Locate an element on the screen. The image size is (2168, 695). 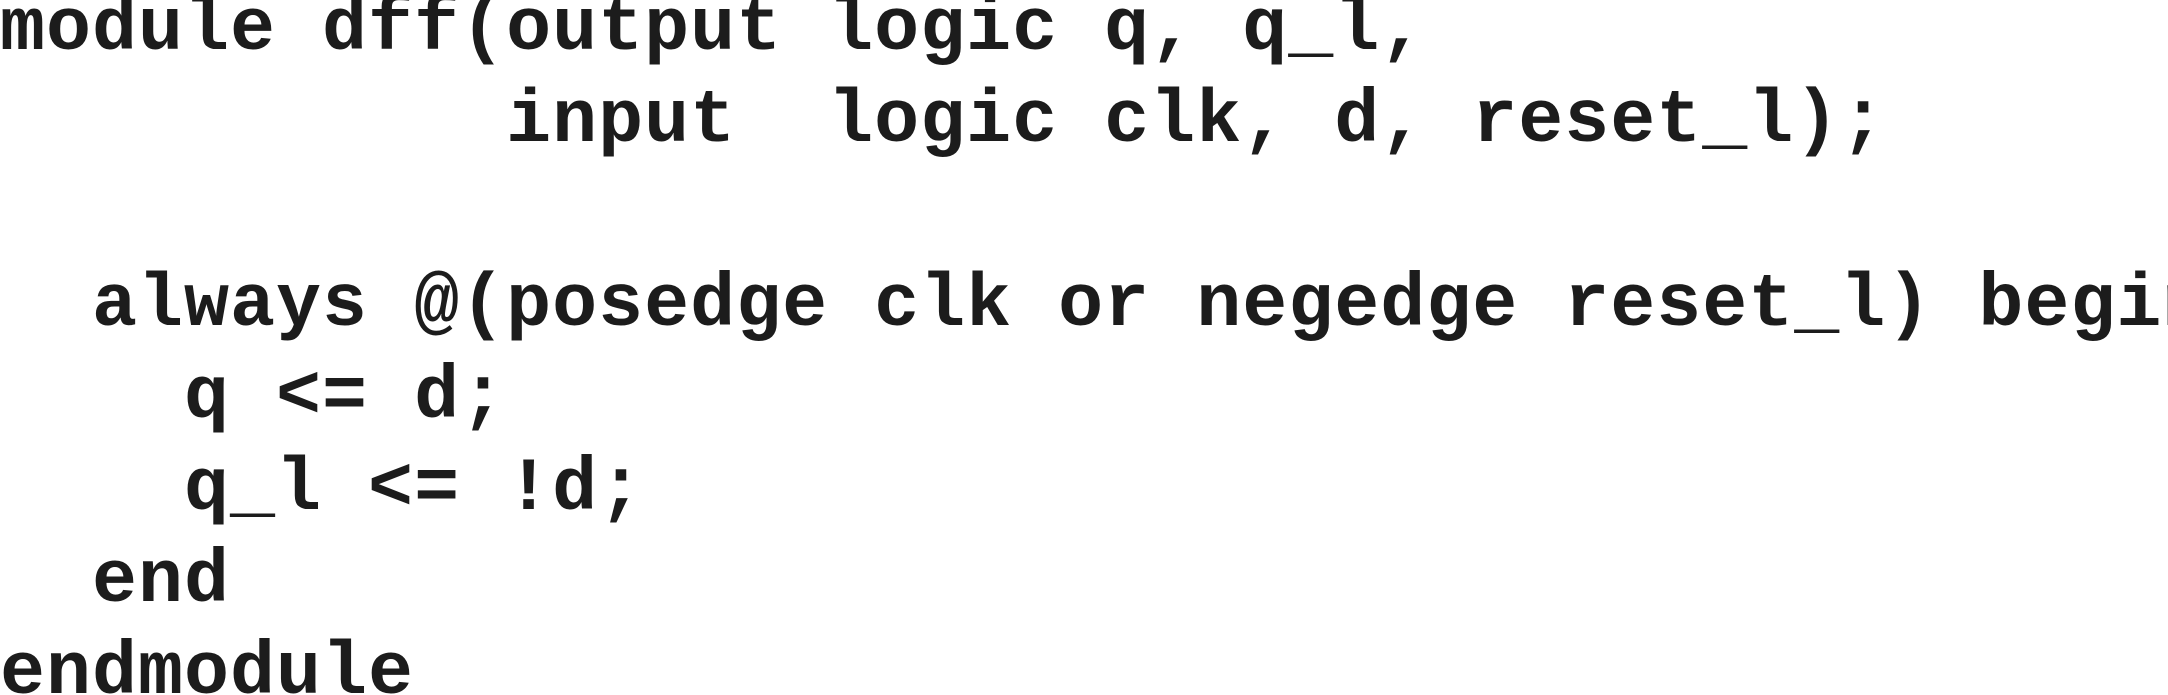
code-line-input-ports: input logic clk, d, reset_l); is located at coordinates (943, 121).